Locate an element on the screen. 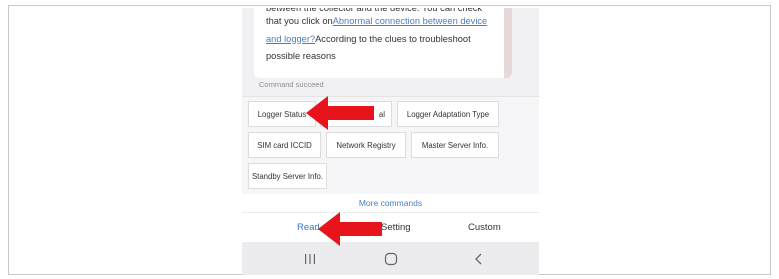 The image size is (779, 279). android-navbar is located at coordinates (390, 258).